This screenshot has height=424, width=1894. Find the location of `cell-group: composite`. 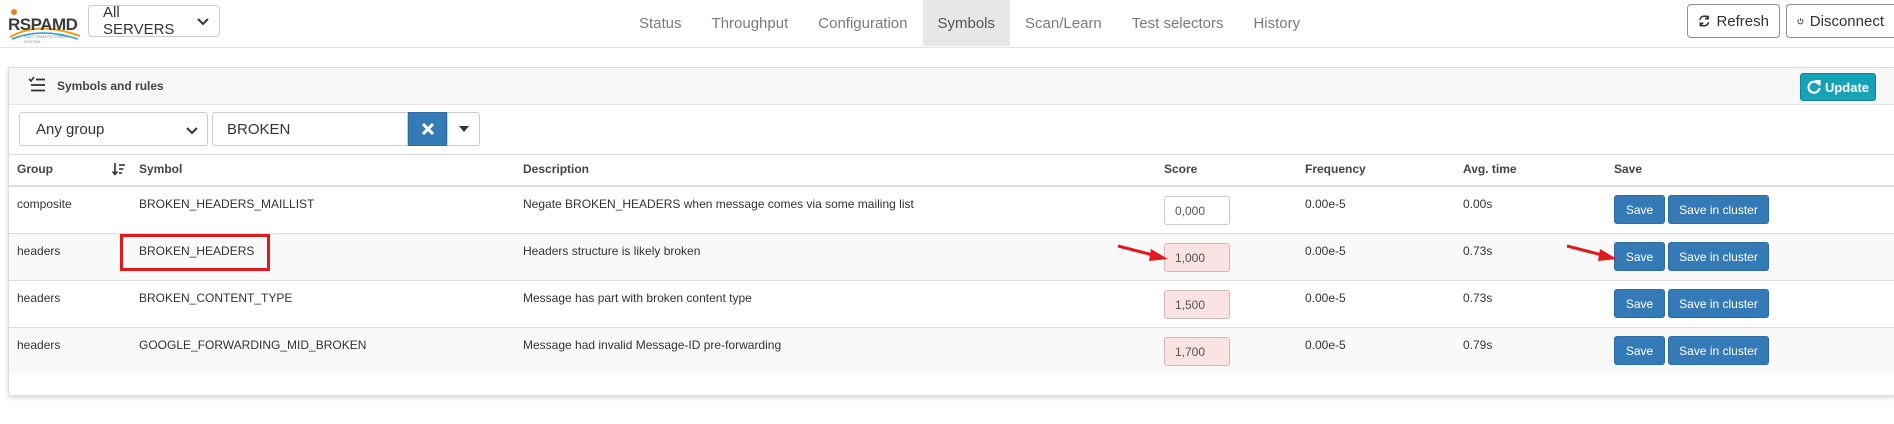

cell-group: composite is located at coordinates (44, 204).